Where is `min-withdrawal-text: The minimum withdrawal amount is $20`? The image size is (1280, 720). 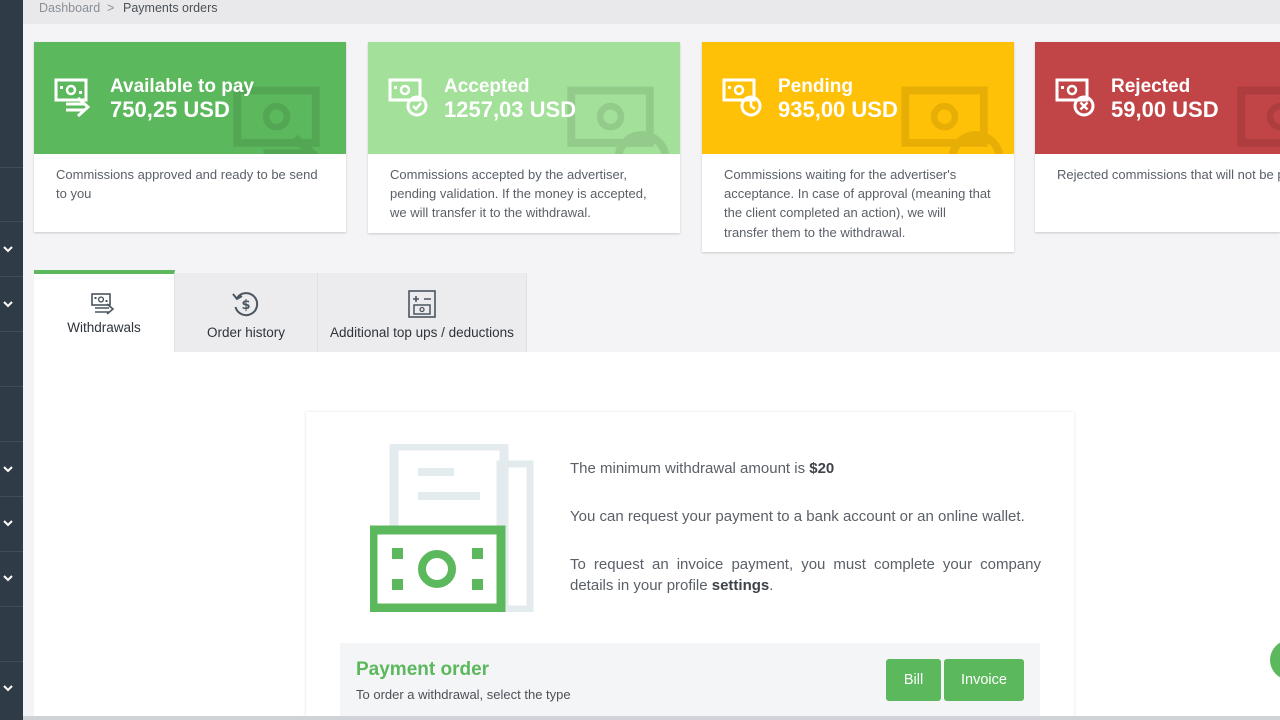
min-withdrawal-text: The minimum withdrawal amount is $20 is located at coordinates (805, 468).